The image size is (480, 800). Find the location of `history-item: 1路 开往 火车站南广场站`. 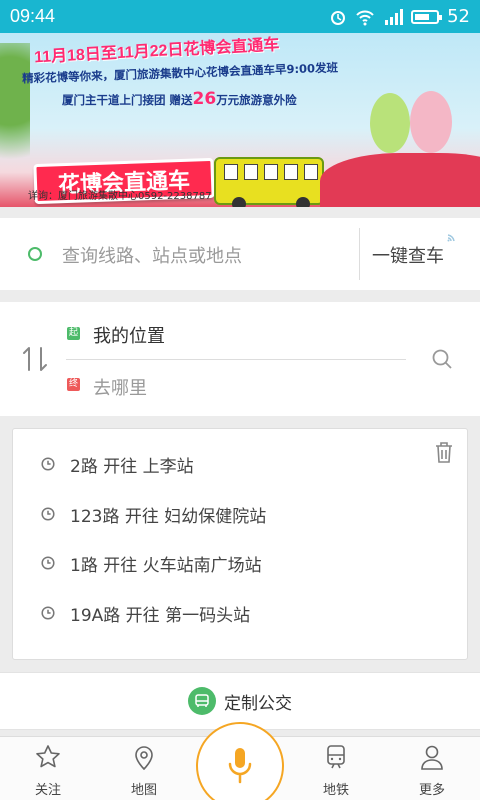

history-item: 1路 开往 火车站南广场站 is located at coordinates (213, 563).